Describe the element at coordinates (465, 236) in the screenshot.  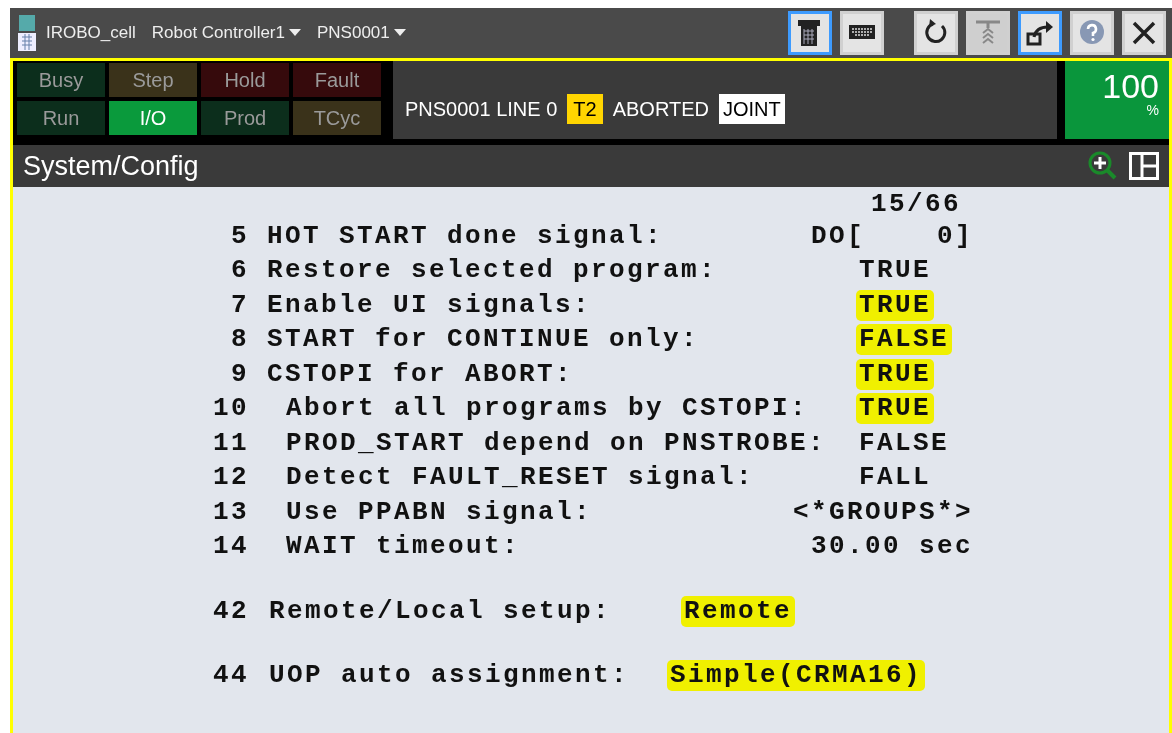
I see `setting-label: HOT START done signal:` at that location.